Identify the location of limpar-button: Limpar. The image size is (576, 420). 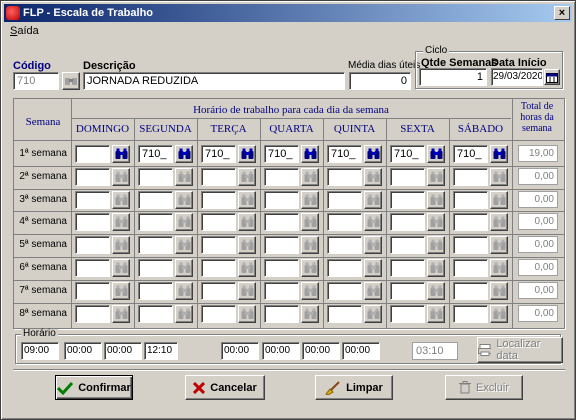
(354, 387).